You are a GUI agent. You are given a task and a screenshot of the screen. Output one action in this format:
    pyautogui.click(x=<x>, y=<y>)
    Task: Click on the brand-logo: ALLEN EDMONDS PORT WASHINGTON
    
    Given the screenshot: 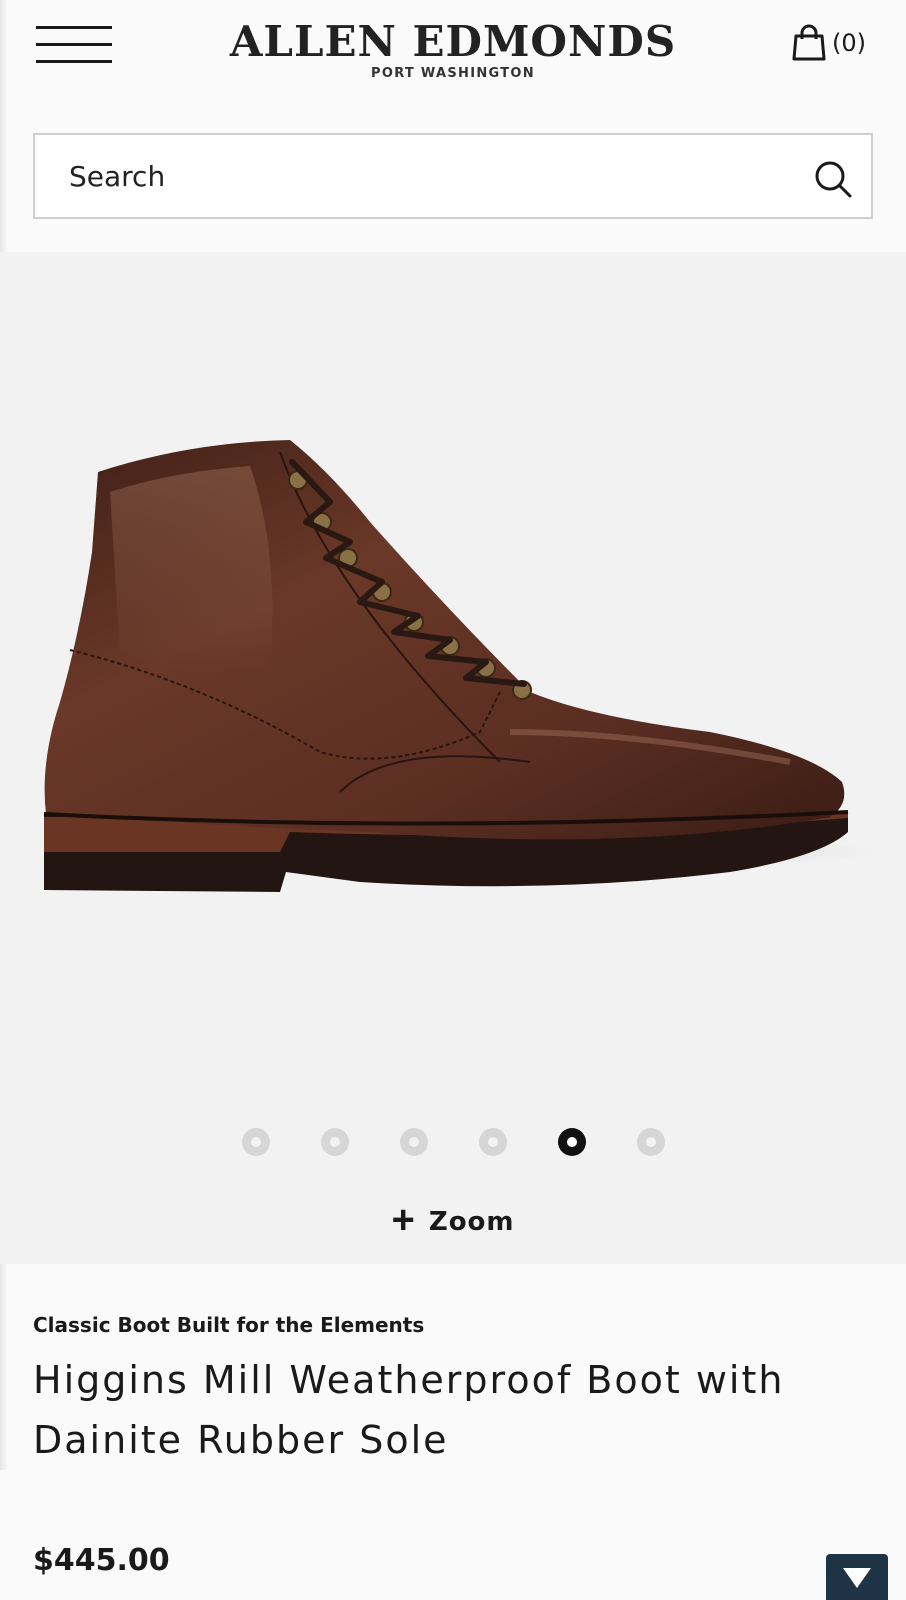 What is the action you would take?
    pyautogui.click(x=453, y=48)
    